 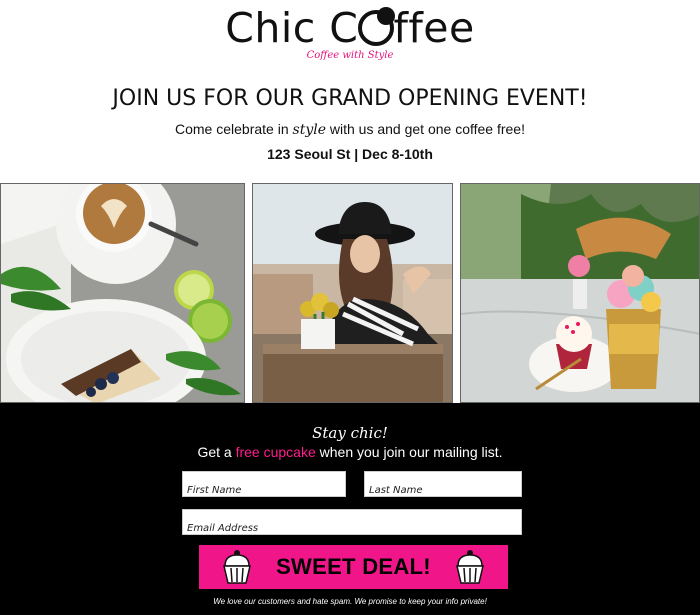 I want to click on offer-start: Get a, so click(x=216, y=452).